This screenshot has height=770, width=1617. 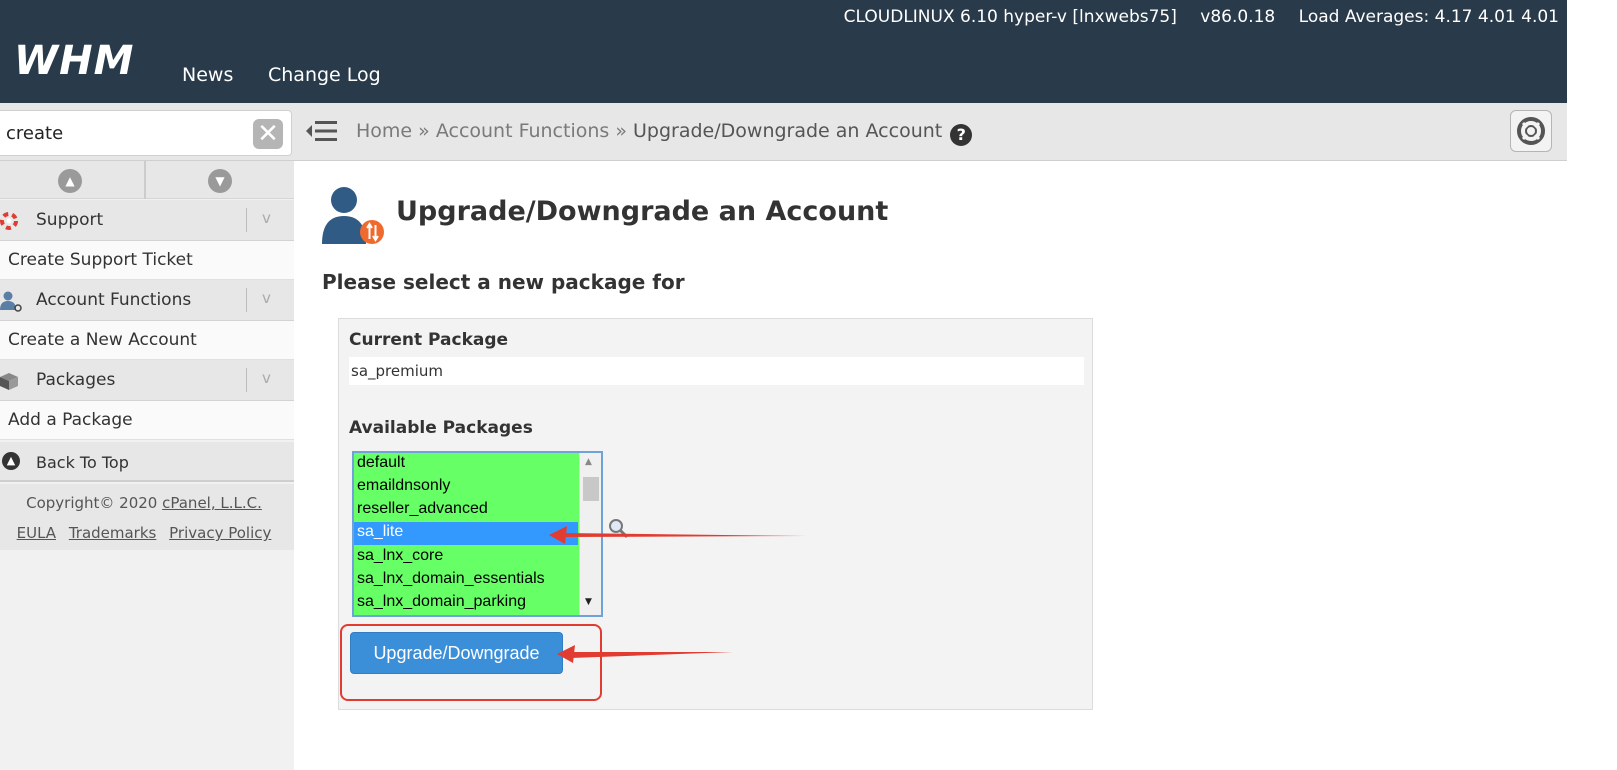 What do you see at coordinates (466, 580) in the screenshot?
I see `package-option: sa_lnx_domain_essentials` at bounding box center [466, 580].